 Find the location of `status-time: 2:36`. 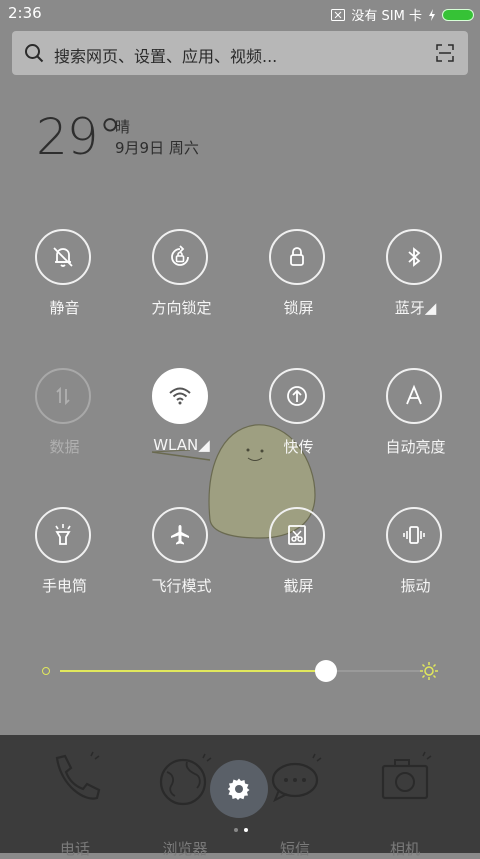

status-time: 2:36 is located at coordinates (25, 13).